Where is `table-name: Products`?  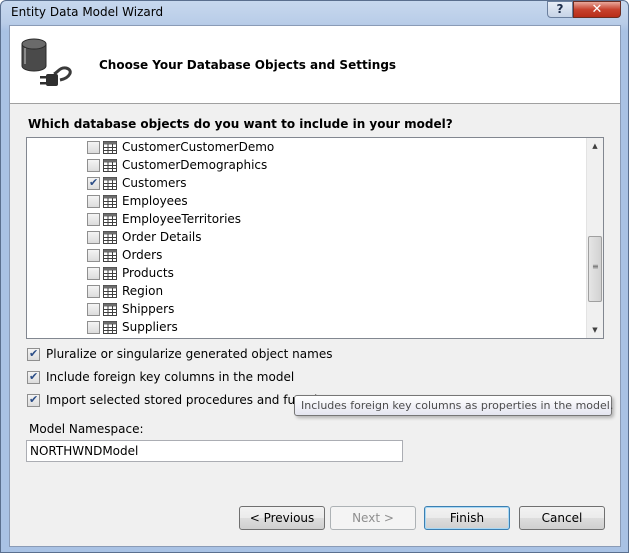
table-name: Products is located at coordinates (148, 273).